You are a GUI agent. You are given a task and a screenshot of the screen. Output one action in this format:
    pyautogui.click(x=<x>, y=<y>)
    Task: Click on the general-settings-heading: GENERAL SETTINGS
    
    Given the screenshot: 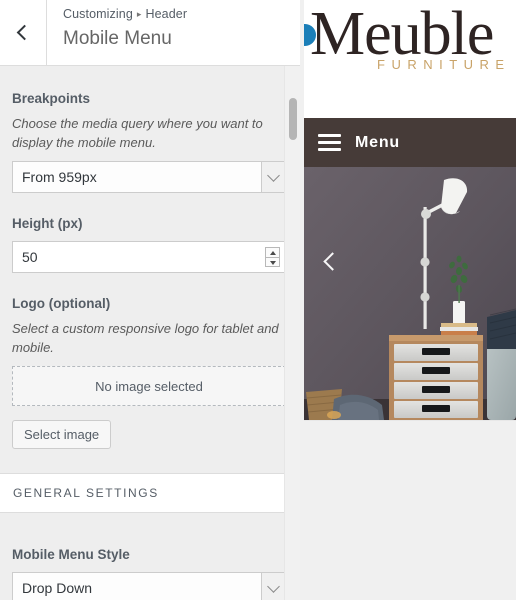 What is the action you would take?
    pyautogui.click(x=86, y=493)
    